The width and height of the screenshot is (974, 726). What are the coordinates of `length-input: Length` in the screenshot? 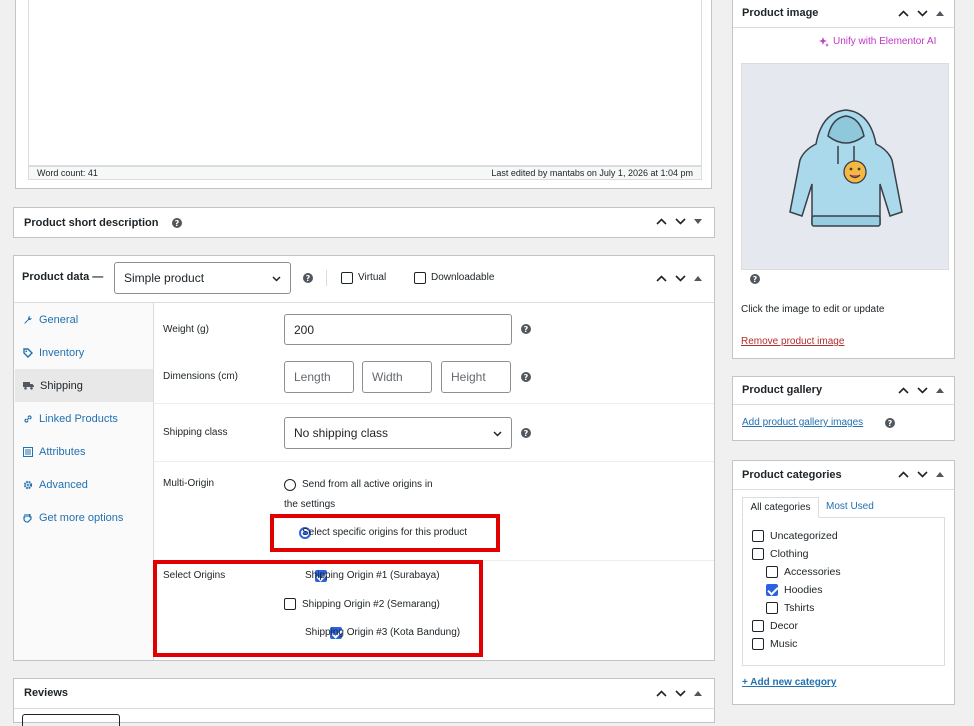 It's located at (319, 377).